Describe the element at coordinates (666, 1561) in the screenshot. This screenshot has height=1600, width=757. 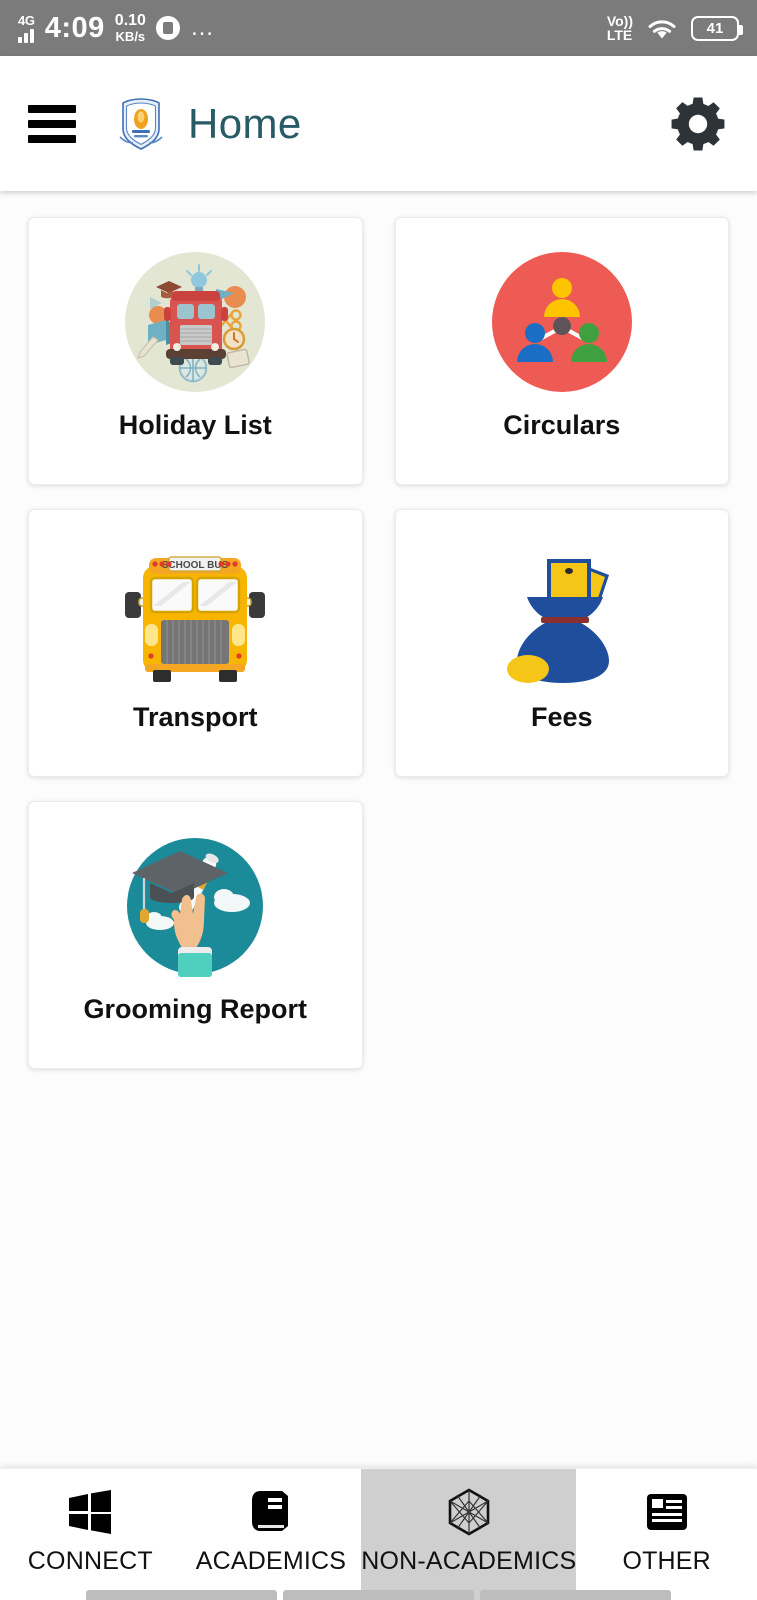
I see `nav-item-label: OTHER` at that location.